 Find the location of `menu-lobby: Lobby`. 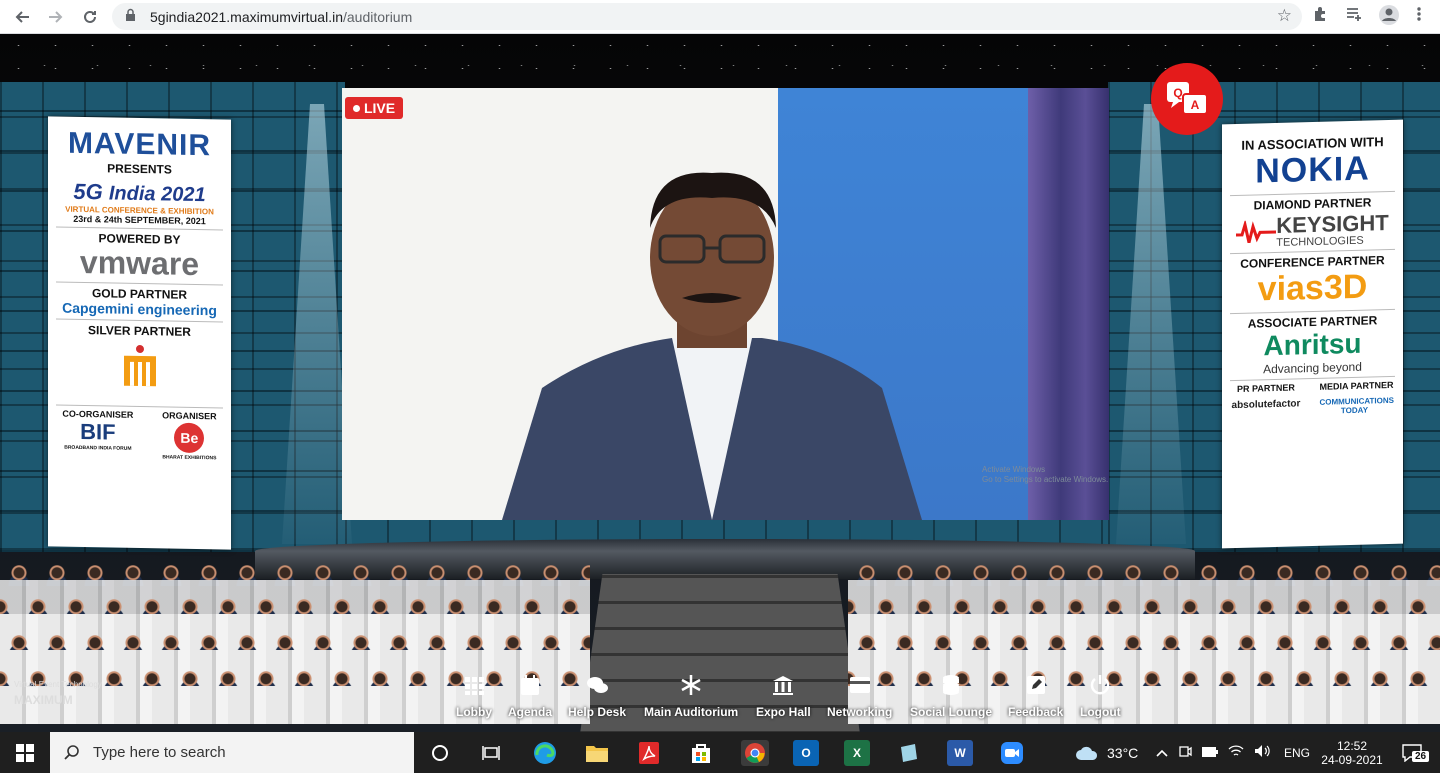

menu-lobby: Lobby is located at coordinates (474, 696).